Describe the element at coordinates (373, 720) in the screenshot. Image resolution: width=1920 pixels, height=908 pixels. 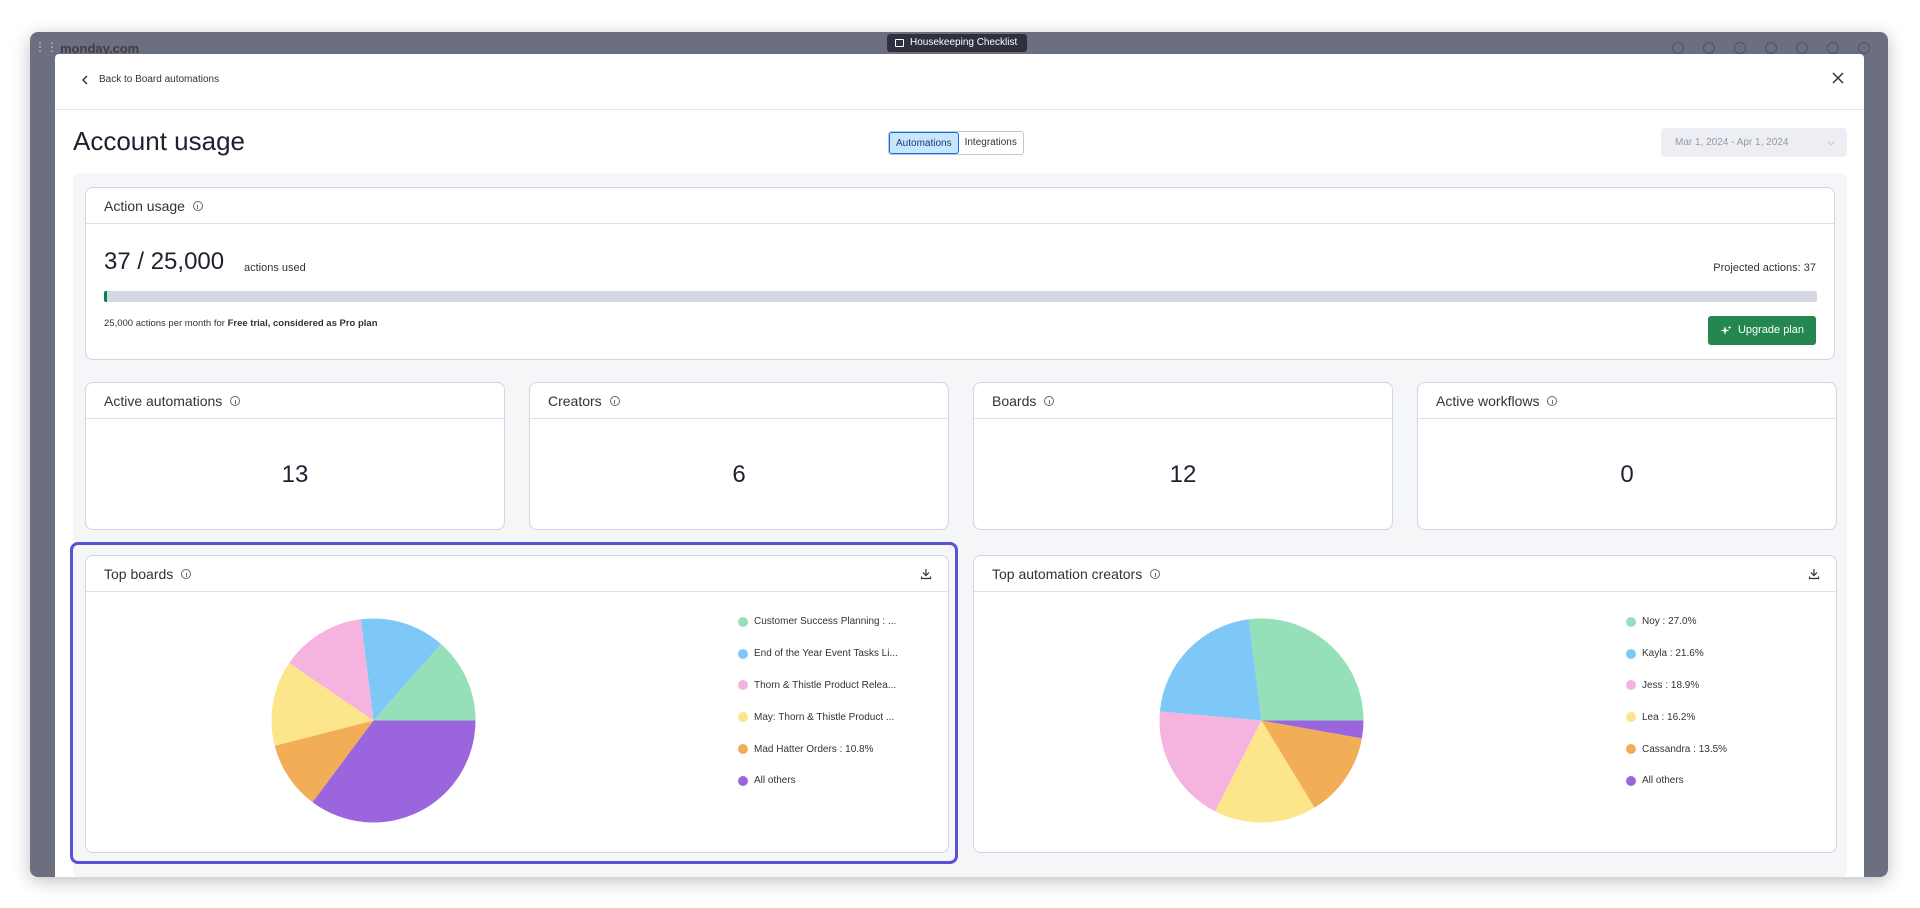
I see `top-boards-pie-chart` at that location.